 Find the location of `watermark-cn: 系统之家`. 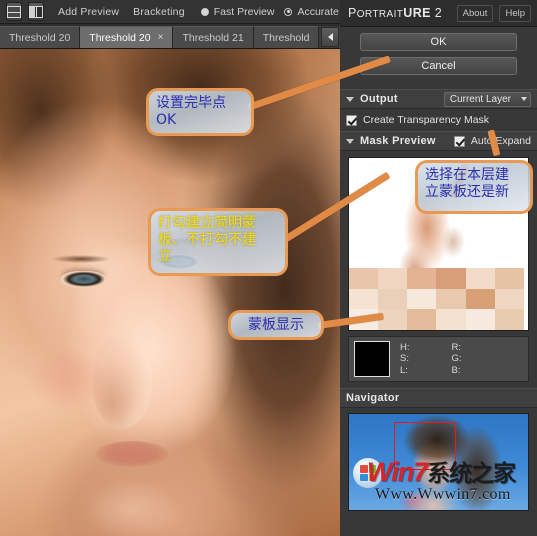

watermark-cn: 系统之家 is located at coordinates (471, 473).